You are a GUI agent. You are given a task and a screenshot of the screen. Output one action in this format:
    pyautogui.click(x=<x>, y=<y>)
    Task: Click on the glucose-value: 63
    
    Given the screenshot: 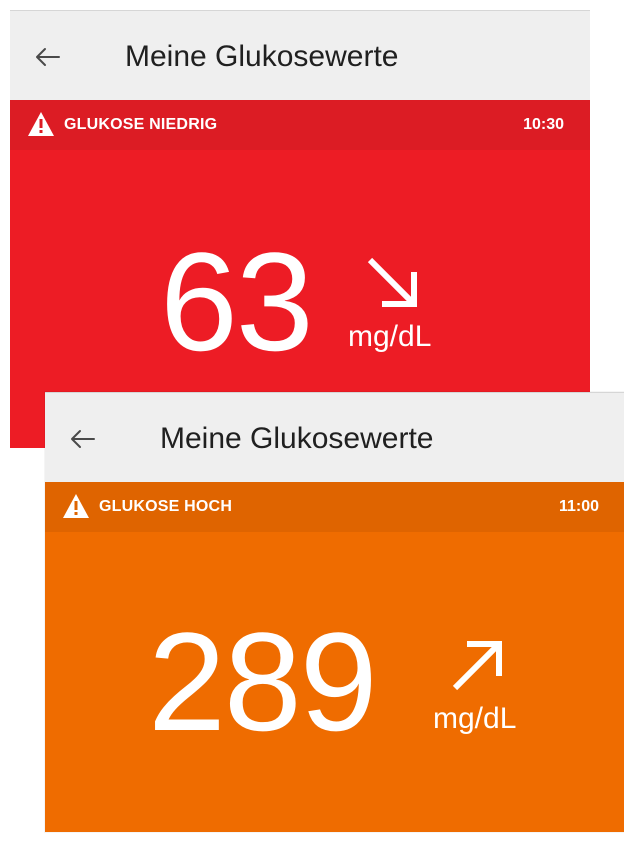 What is the action you would take?
    pyautogui.click(x=237, y=301)
    